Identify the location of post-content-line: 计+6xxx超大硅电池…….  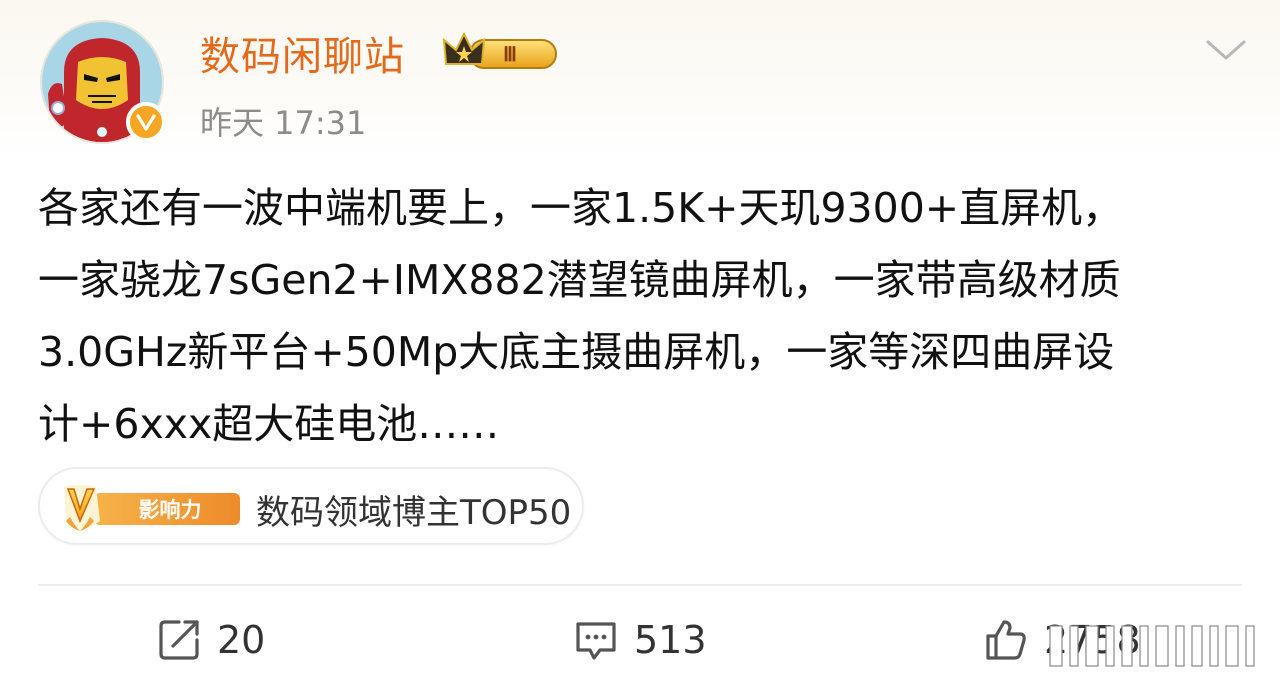
(269, 424).